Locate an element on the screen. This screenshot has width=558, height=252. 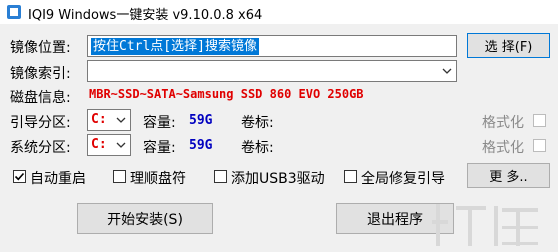
system-drive-value: C: is located at coordinates (99, 144).